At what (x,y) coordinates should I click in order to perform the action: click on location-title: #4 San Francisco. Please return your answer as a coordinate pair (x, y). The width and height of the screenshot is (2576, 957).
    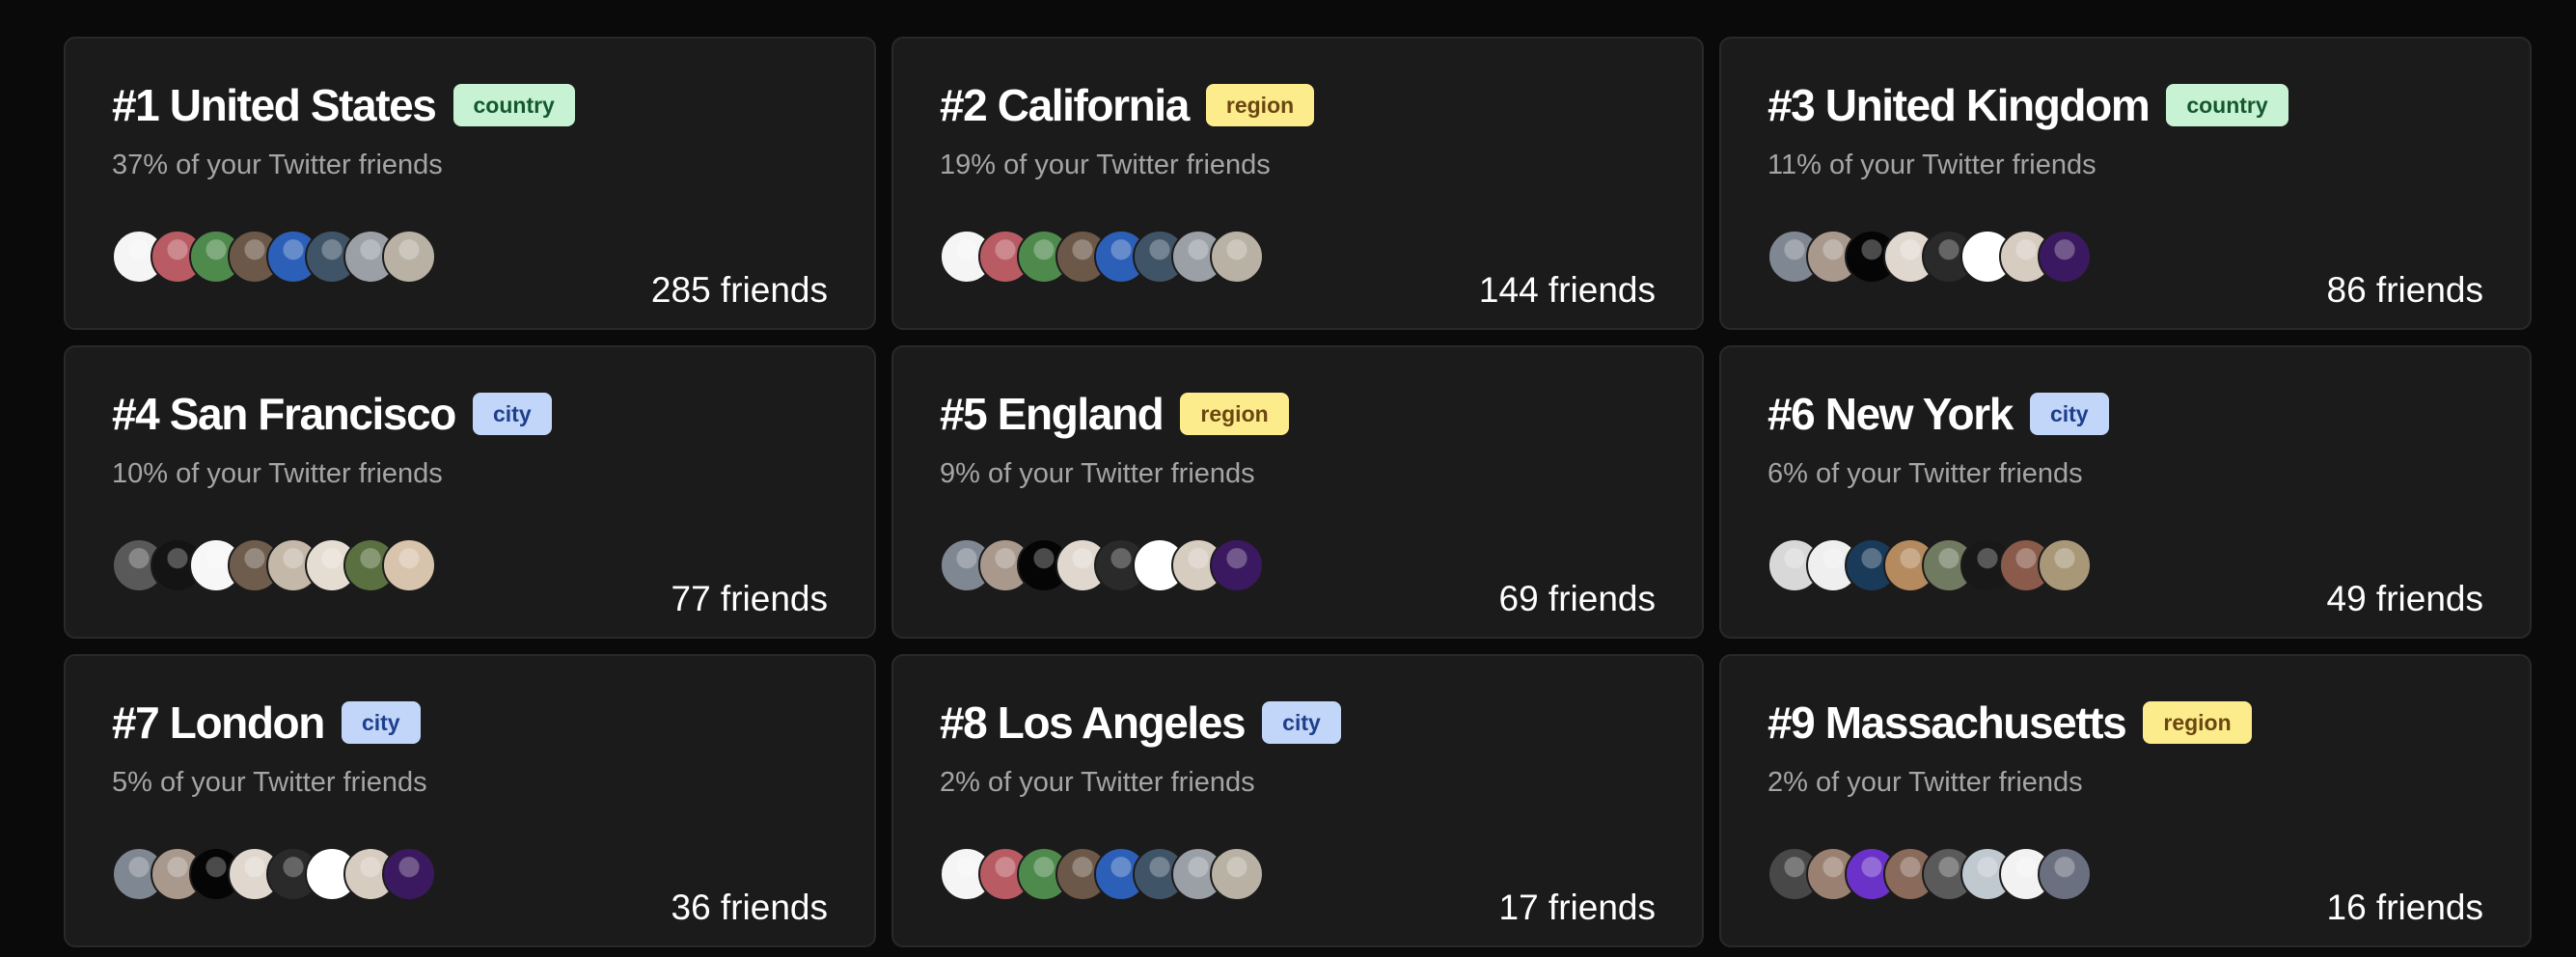
    Looking at the image, I should click on (284, 414).